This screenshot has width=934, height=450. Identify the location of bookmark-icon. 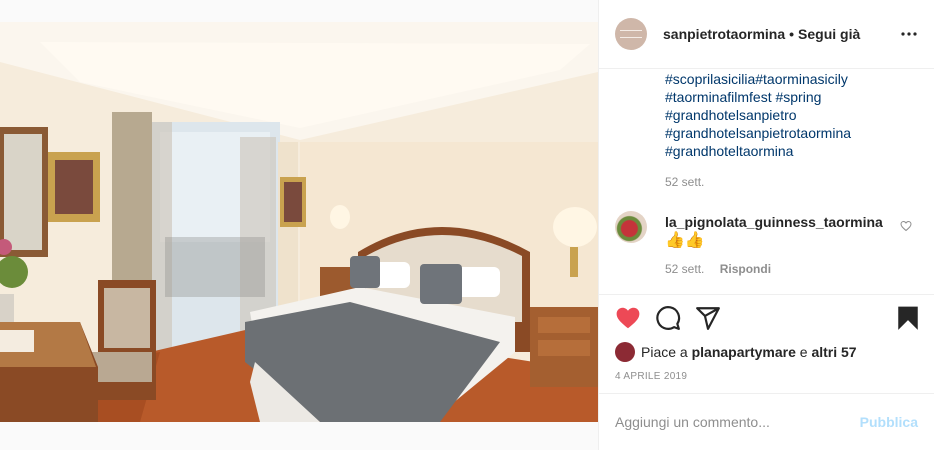
(908, 318).